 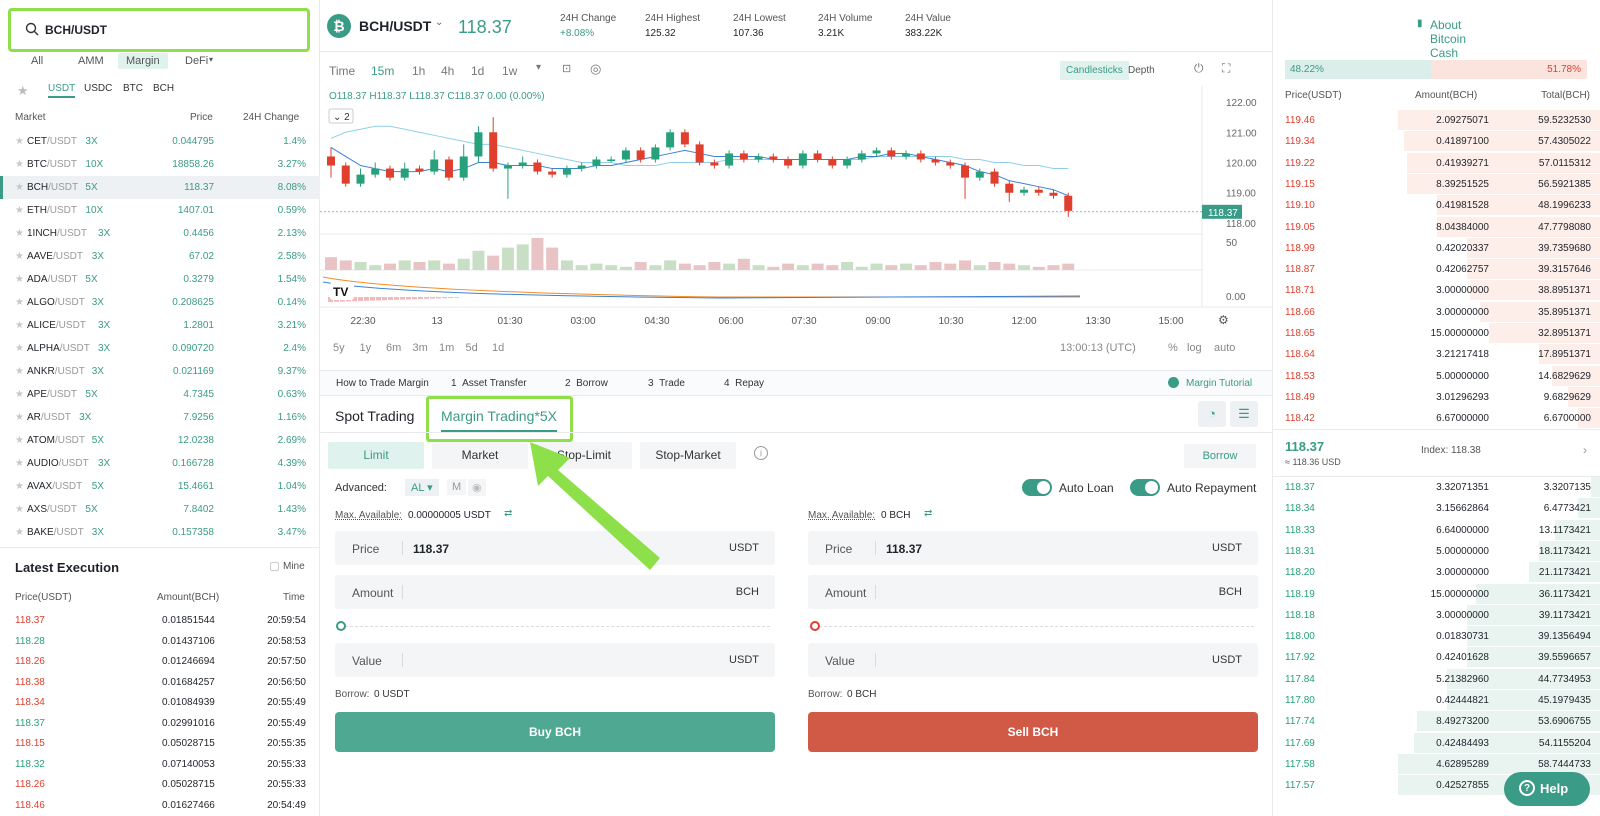 What do you see at coordinates (30, 117) in the screenshot?
I see `col-market-header: Market` at bounding box center [30, 117].